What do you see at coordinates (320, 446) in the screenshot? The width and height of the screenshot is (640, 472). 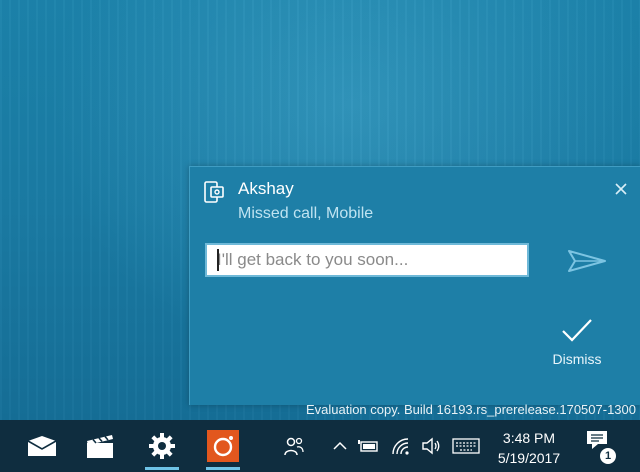 I see `taskbar: 3:48 PM 5/19/2017 1` at bounding box center [320, 446].